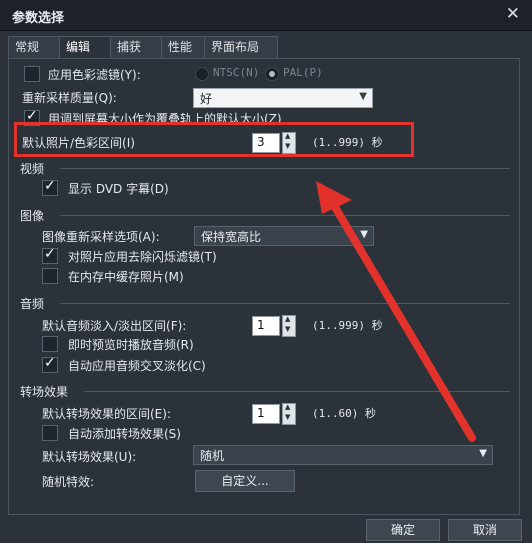 The height and width of the screenshot is (543, 532). I want to click on annotation-arrow, so click(396, 311).